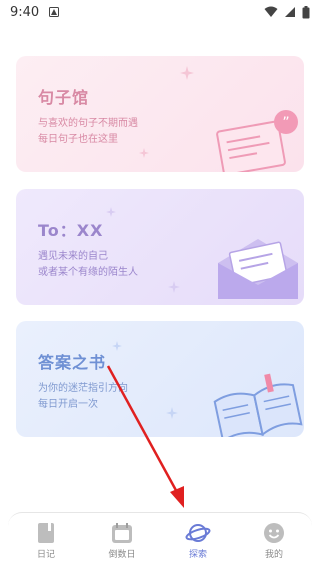 Image resolution: width=320 pixels, height=568 pixels. What do you see at coordinates (68, 404) in the screenshot?
I see `card-subtitle-line: 每日开启一次` at bounding box center [68, 404].